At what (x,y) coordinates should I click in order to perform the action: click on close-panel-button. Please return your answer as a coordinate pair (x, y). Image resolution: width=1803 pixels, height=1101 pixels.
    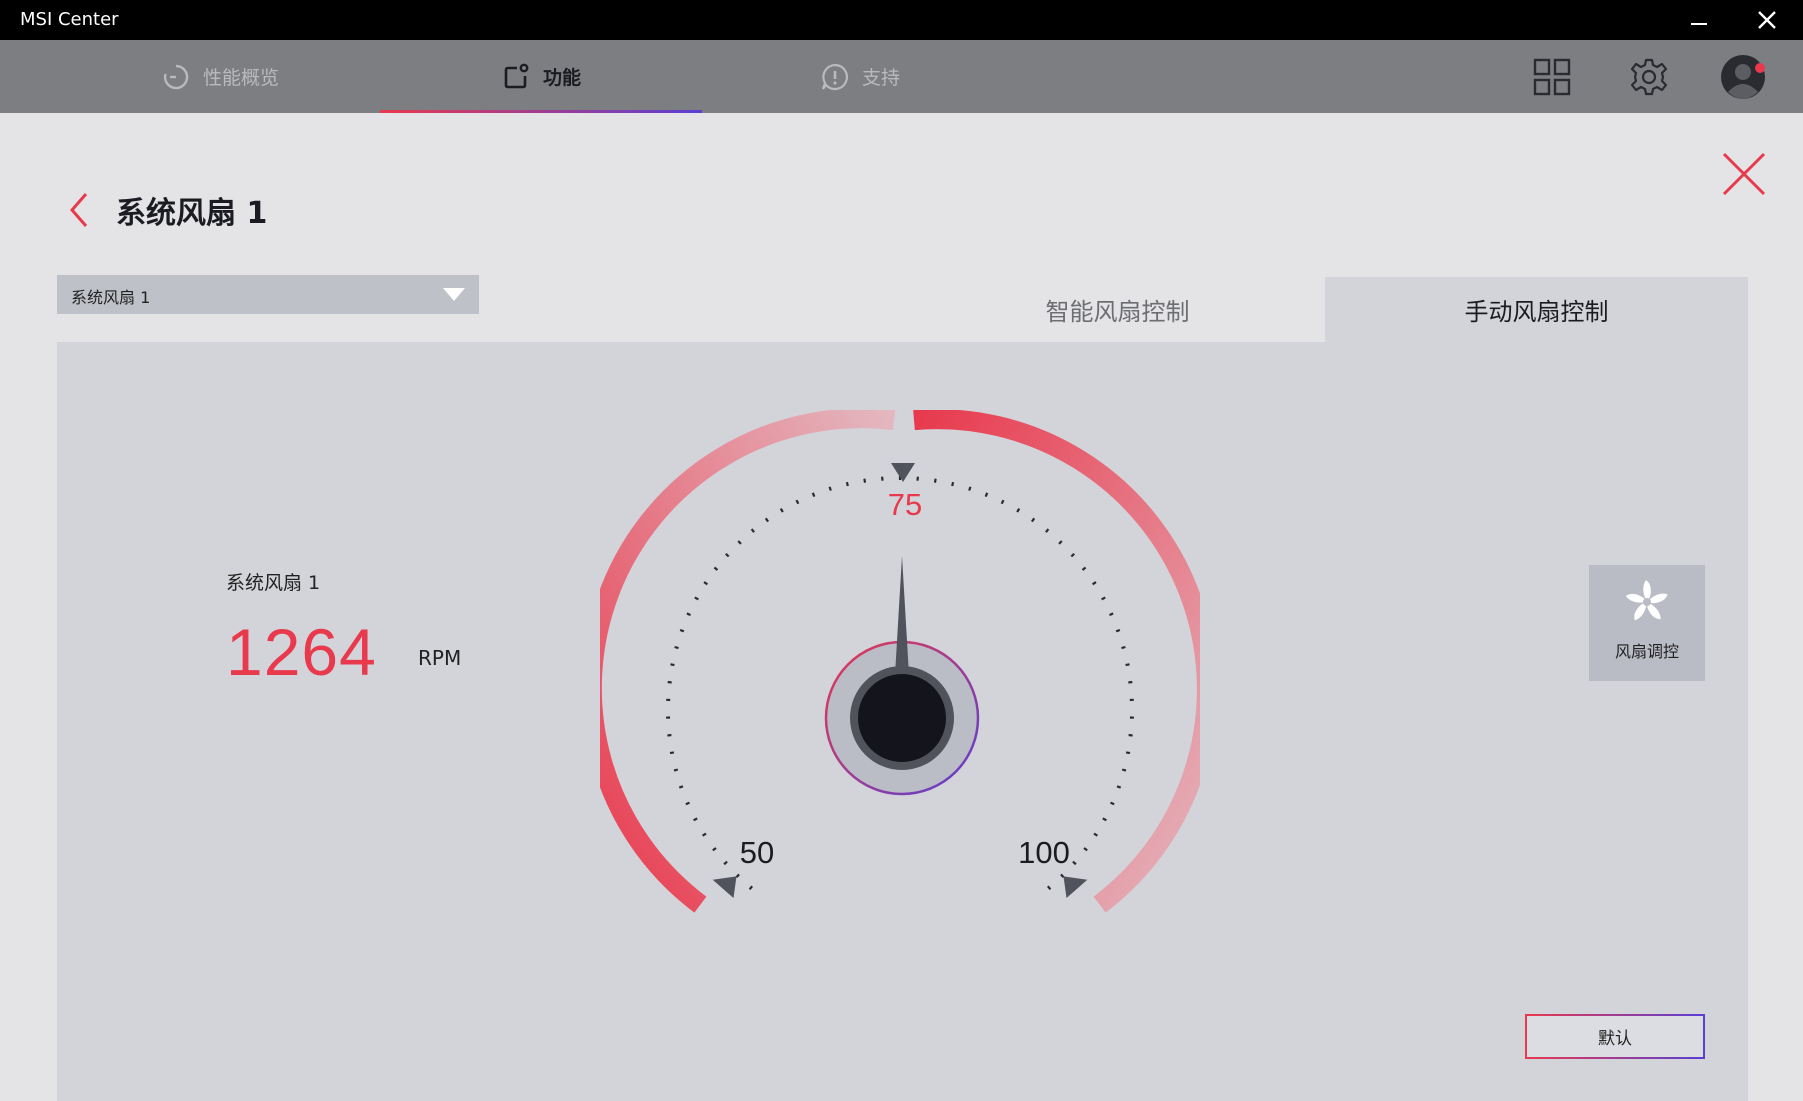
    Looking at the image, I should click on (1744, 174).